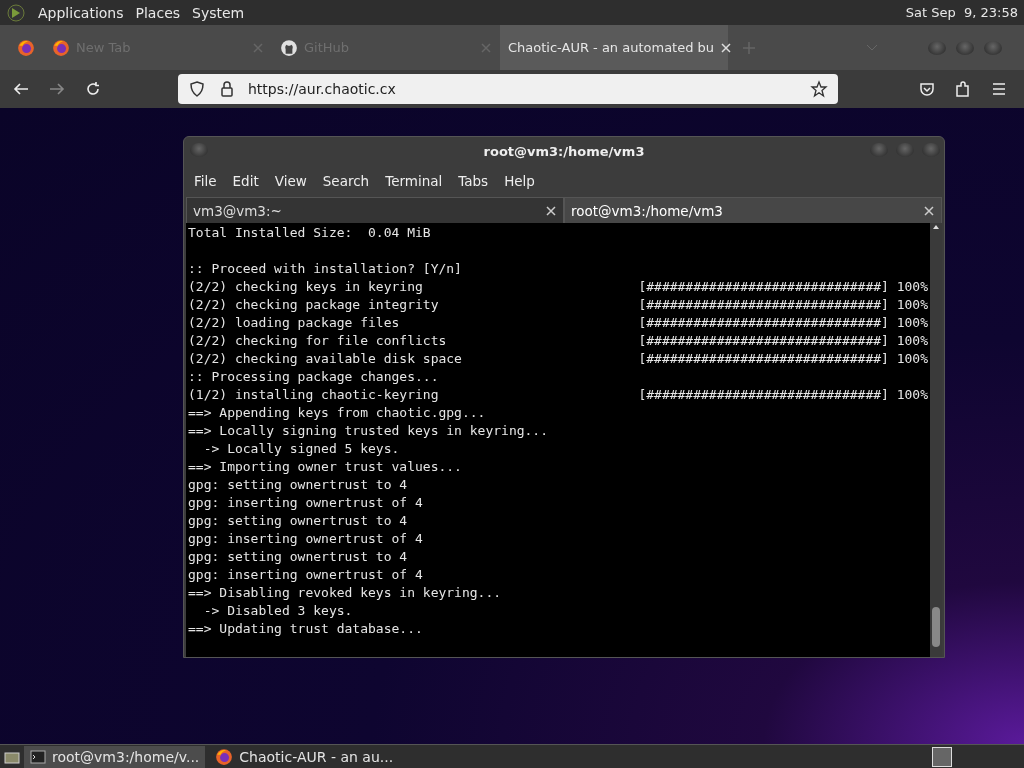 This screenshot has width=1024, height=768. Describe the element at coordinates (519, 181) in the screenshot. I see `menu-item: Help` at that location.